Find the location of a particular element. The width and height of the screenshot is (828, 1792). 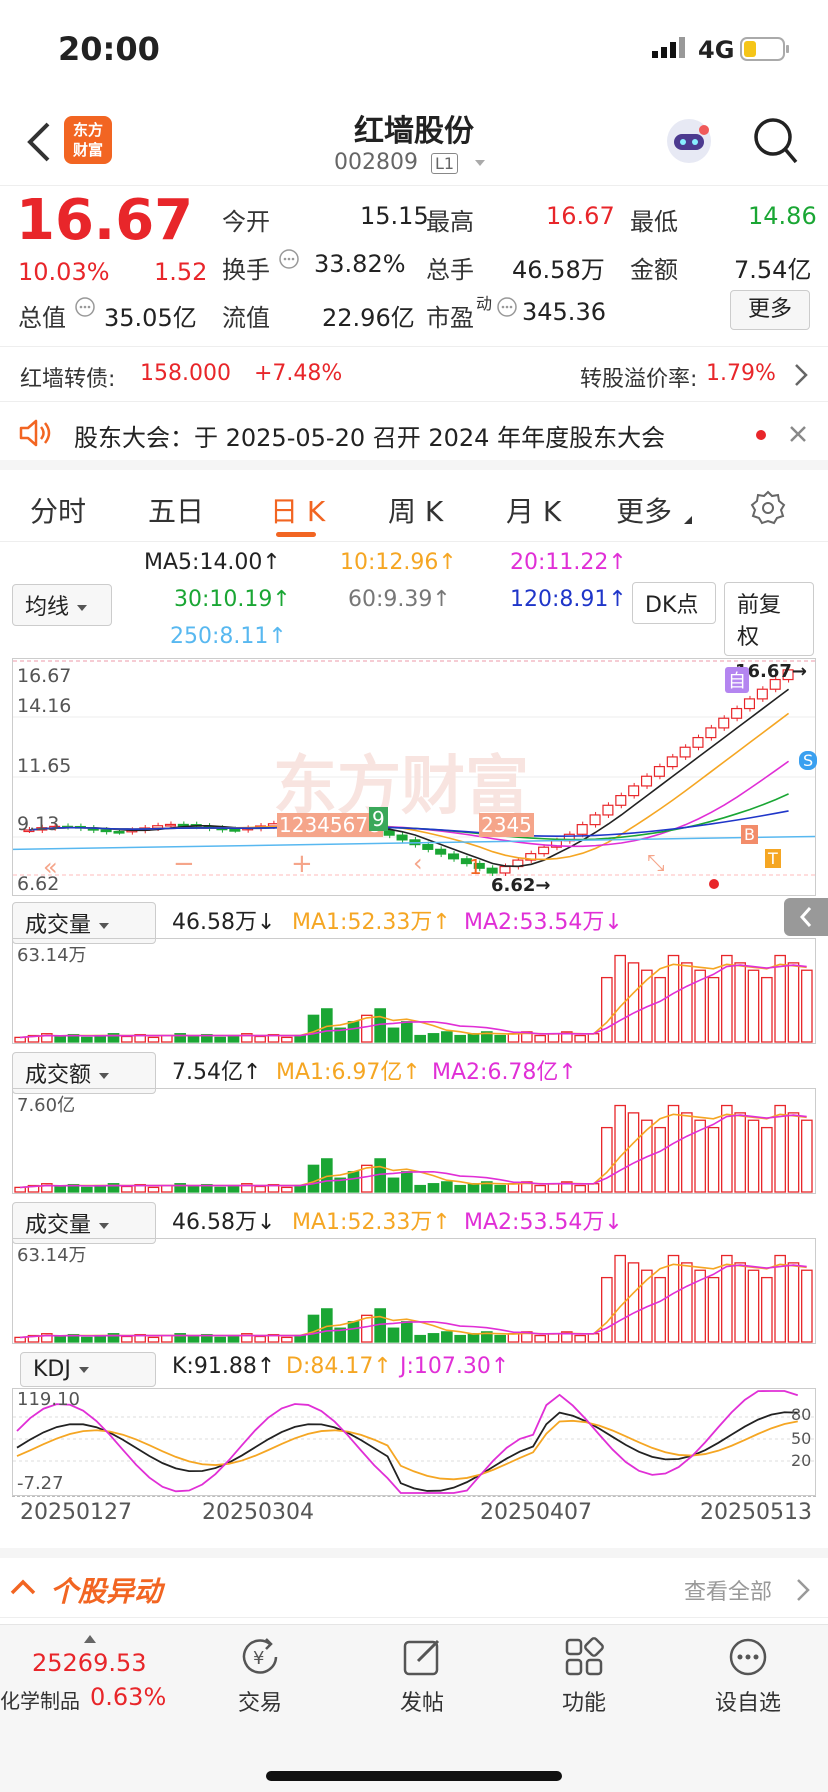

dk-point-button: DK点 is located at coordinates (674, 603).